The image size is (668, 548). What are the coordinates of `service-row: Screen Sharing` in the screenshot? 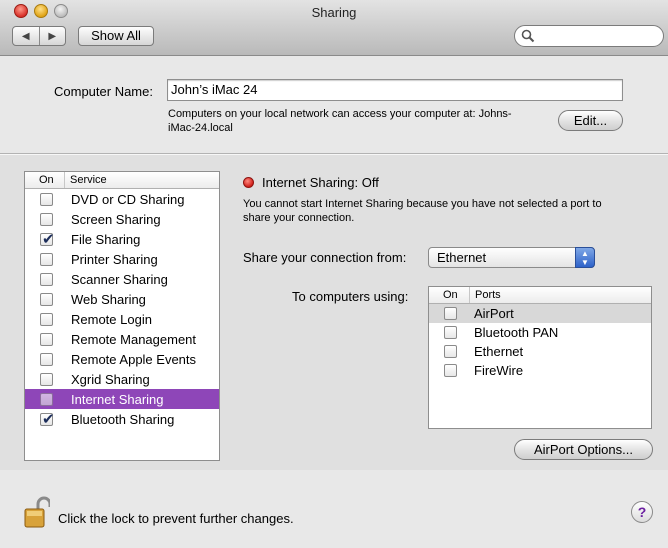 It's located at (122, 219).